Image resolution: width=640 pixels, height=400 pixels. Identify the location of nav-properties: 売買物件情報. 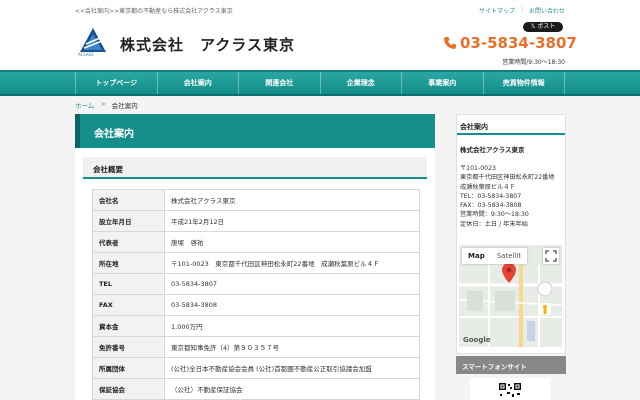
(524, 83).